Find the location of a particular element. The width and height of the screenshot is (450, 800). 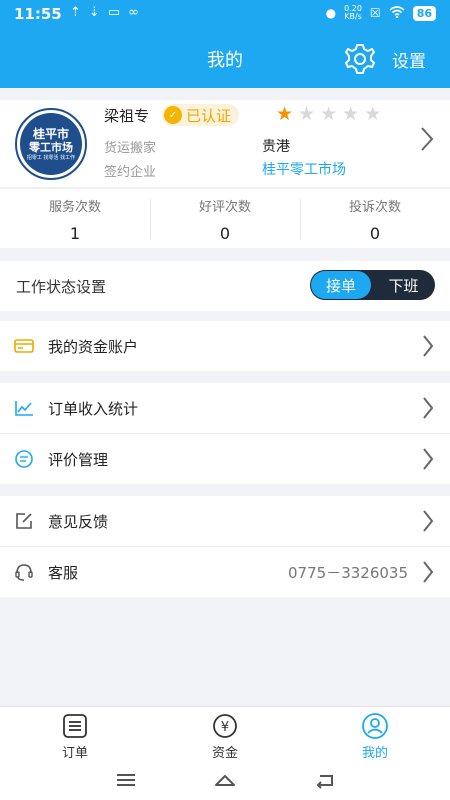

system-nav-bar is located at coordinates (225, 781).